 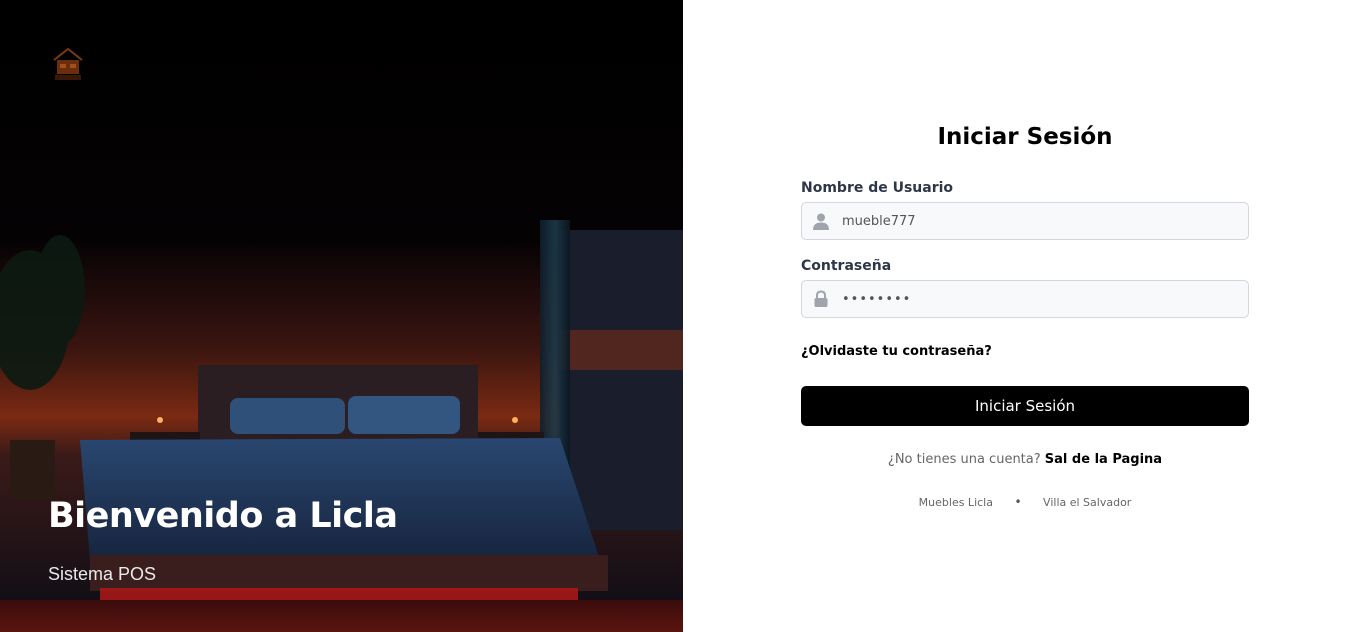 What do you see at coordinates (1025, 406) in the screenshot?
I see `login-button: Iniciar Sesión` at bounding box center [1025, 406].